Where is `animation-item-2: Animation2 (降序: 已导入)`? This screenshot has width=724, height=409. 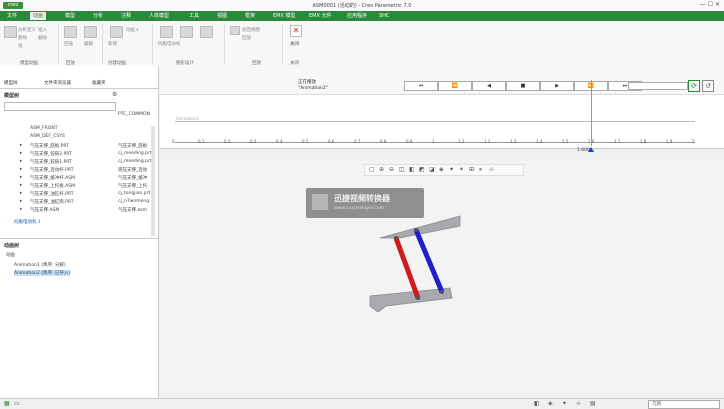
animation-item-2: Animation2 (降序: 已导入) is located at coordinates (42, 273).